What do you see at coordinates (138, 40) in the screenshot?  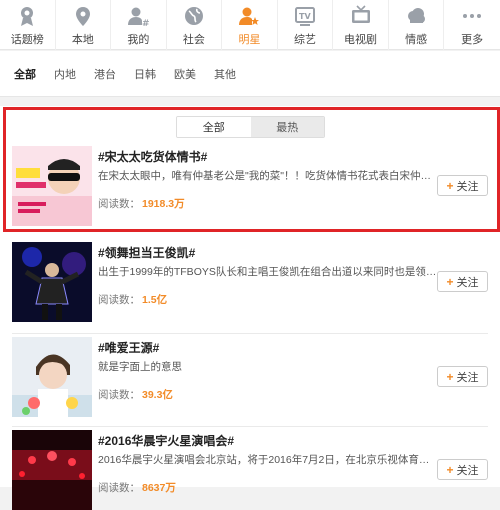 I see `category-label: 我的` at bounding box center [138, 40].